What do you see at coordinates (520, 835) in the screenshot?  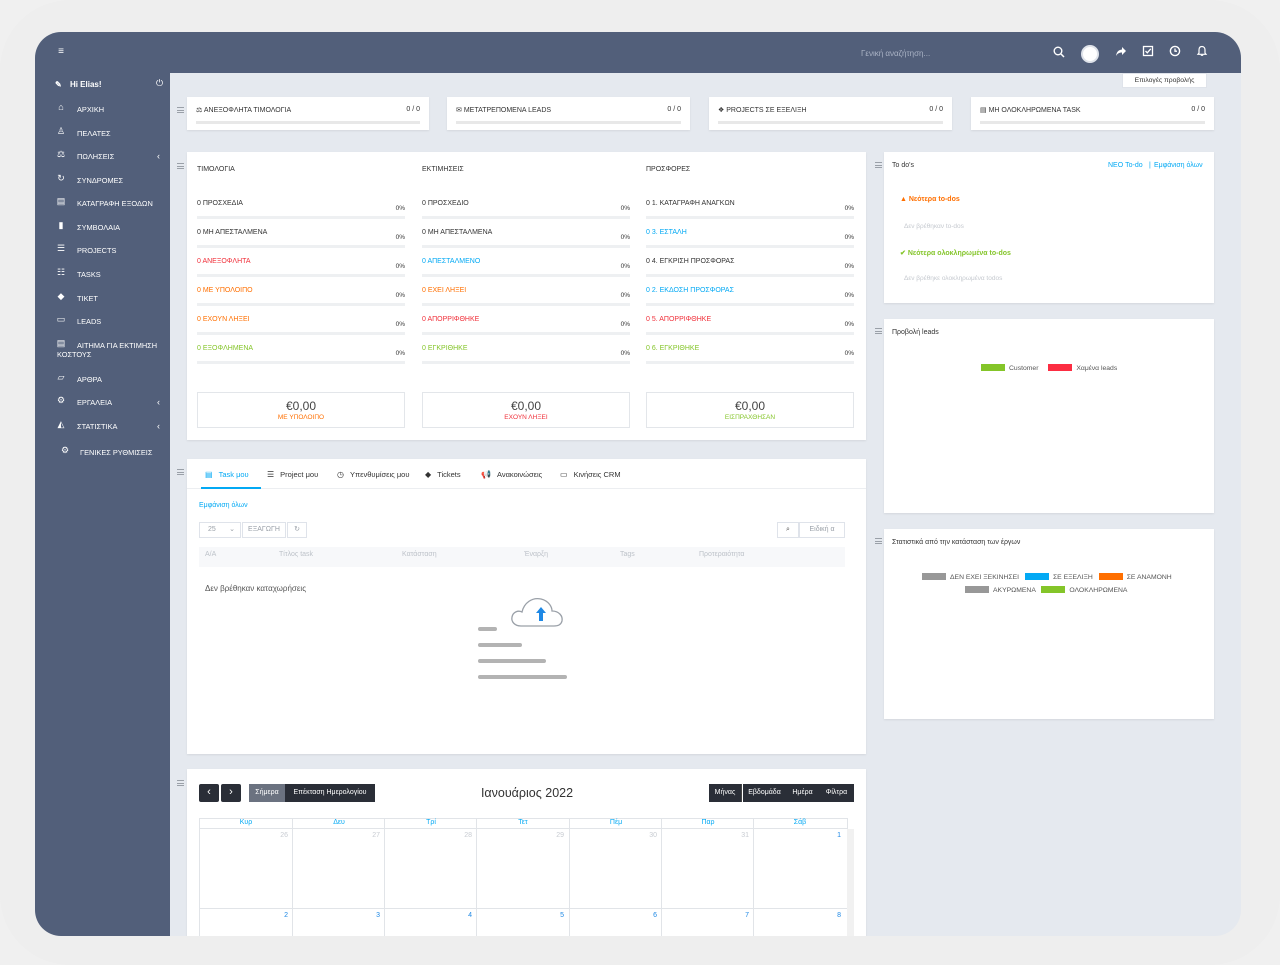 I see `calendar-day-cell: 29` at bounding box center [520, 835].